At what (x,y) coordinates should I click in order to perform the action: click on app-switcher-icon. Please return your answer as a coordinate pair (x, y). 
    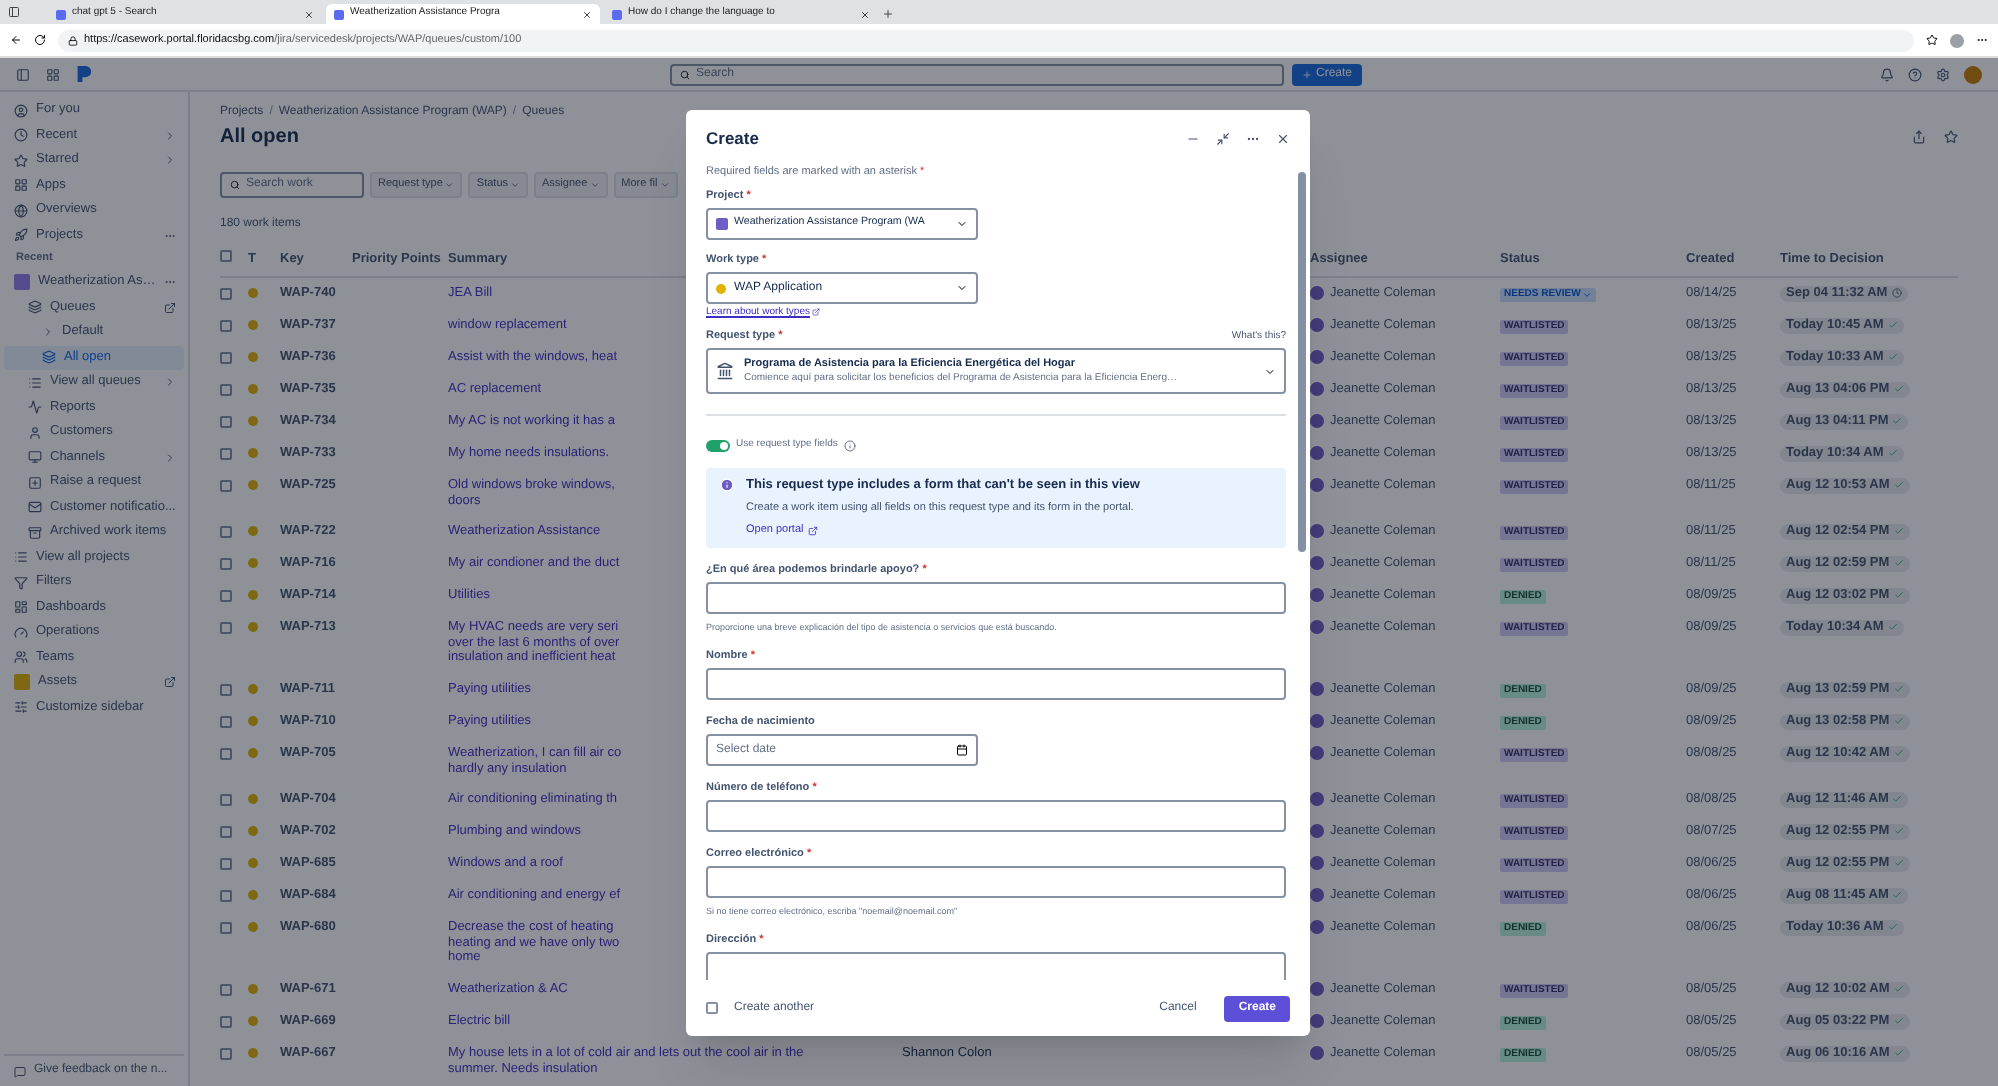
    Looking at the image, I should click on (53, 74).